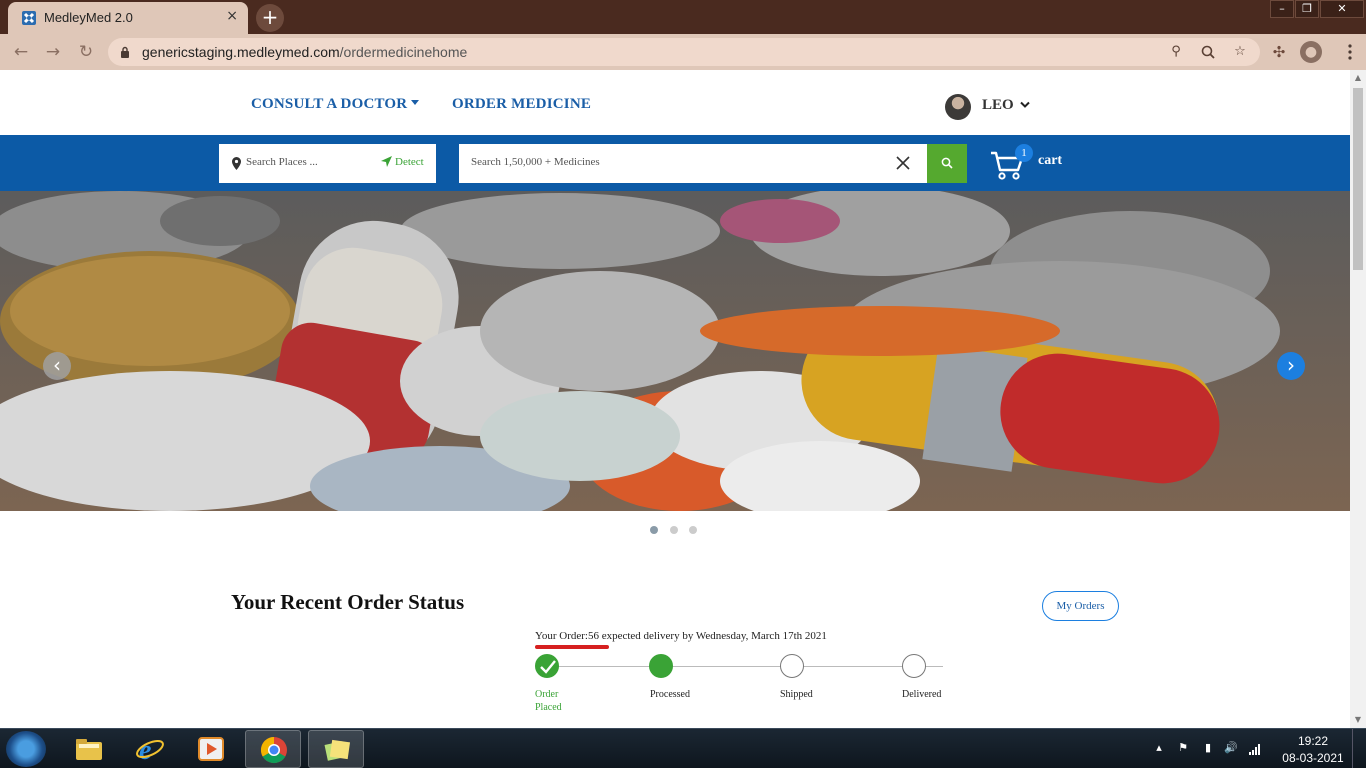 Image resolution: width=1366 pixels, height=768 pixels. What do you see at coordinates (1350, 52) in the screenshot?
I see `browser-menu-icon` at bounding box center [1350, 52].